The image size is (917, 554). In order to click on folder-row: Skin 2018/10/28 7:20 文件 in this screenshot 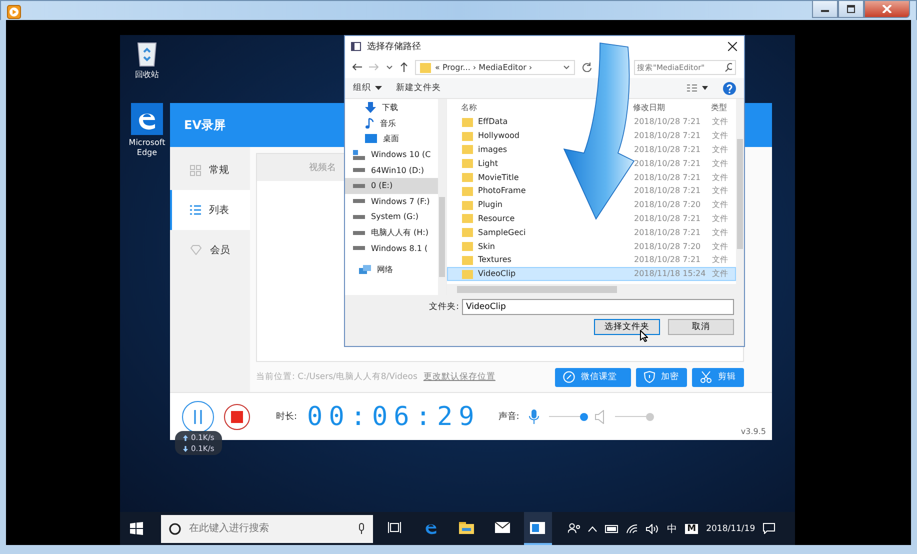, I will do `click(591, 246)`.